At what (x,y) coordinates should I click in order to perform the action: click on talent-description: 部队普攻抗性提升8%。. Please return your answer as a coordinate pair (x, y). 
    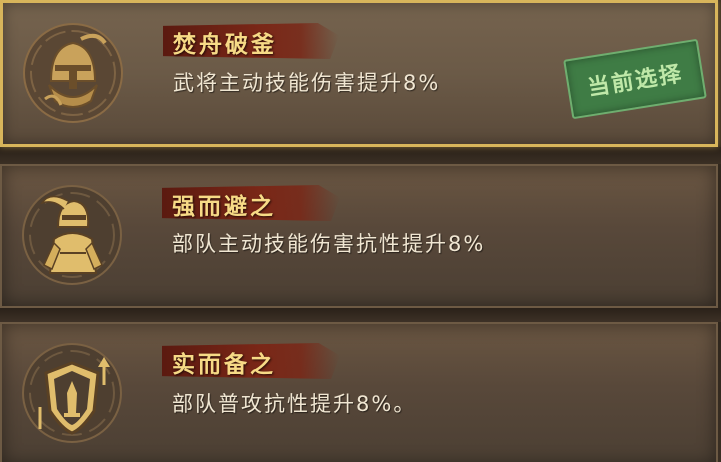
    Looking at the image, I should click on (294, 404).